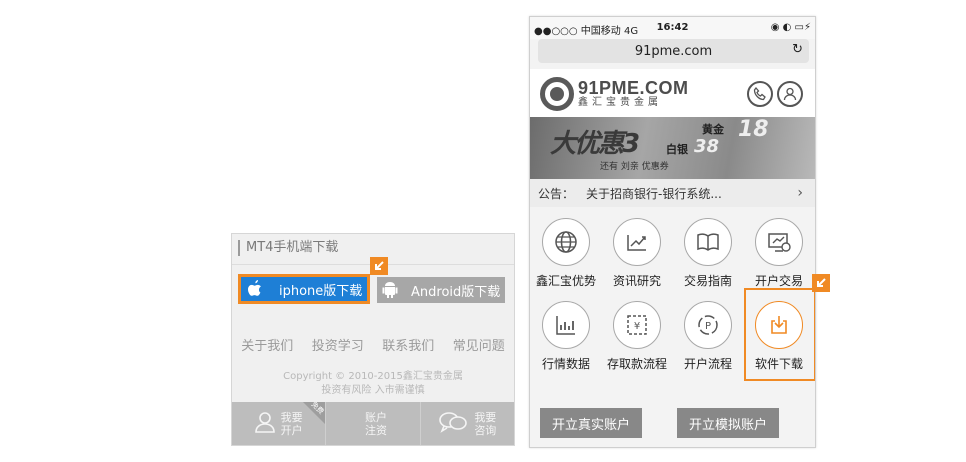 The height and width of the screenshot is (462, 966). What do you see at coordinates (760, 94) in the screenshot?
I see `phone-call-icon` at bounding box center [760, 94].